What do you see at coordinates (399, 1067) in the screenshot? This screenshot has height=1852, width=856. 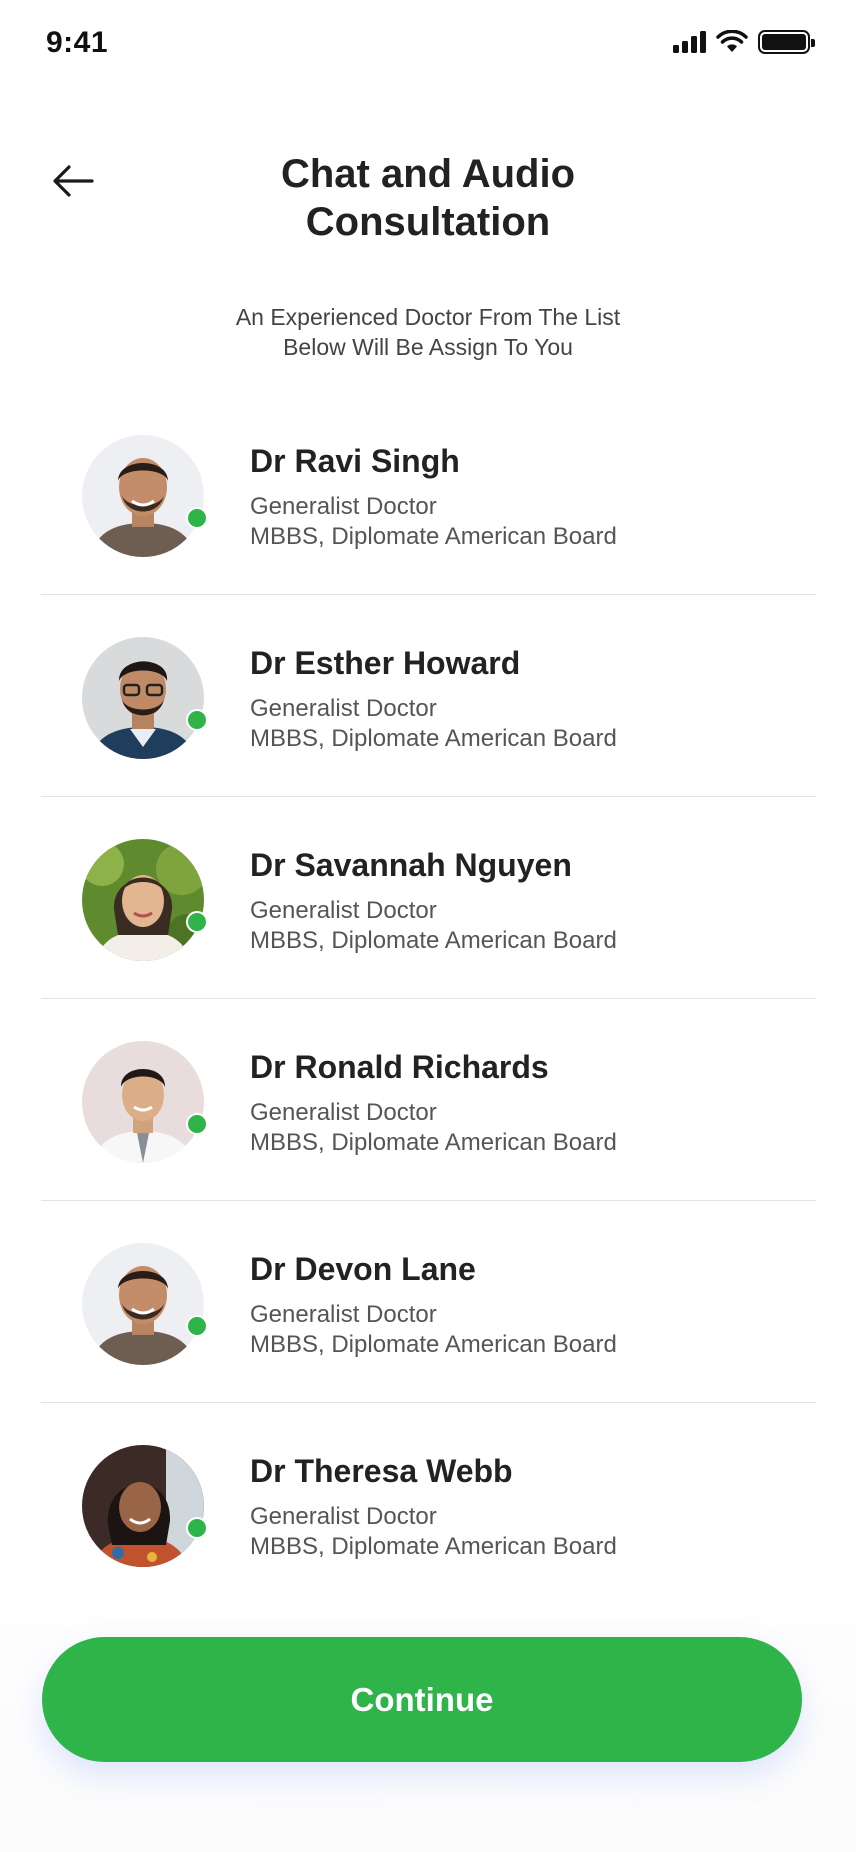 I see `doctor-name: Dr Ronald Richards` at bounding box center [399, 1067].